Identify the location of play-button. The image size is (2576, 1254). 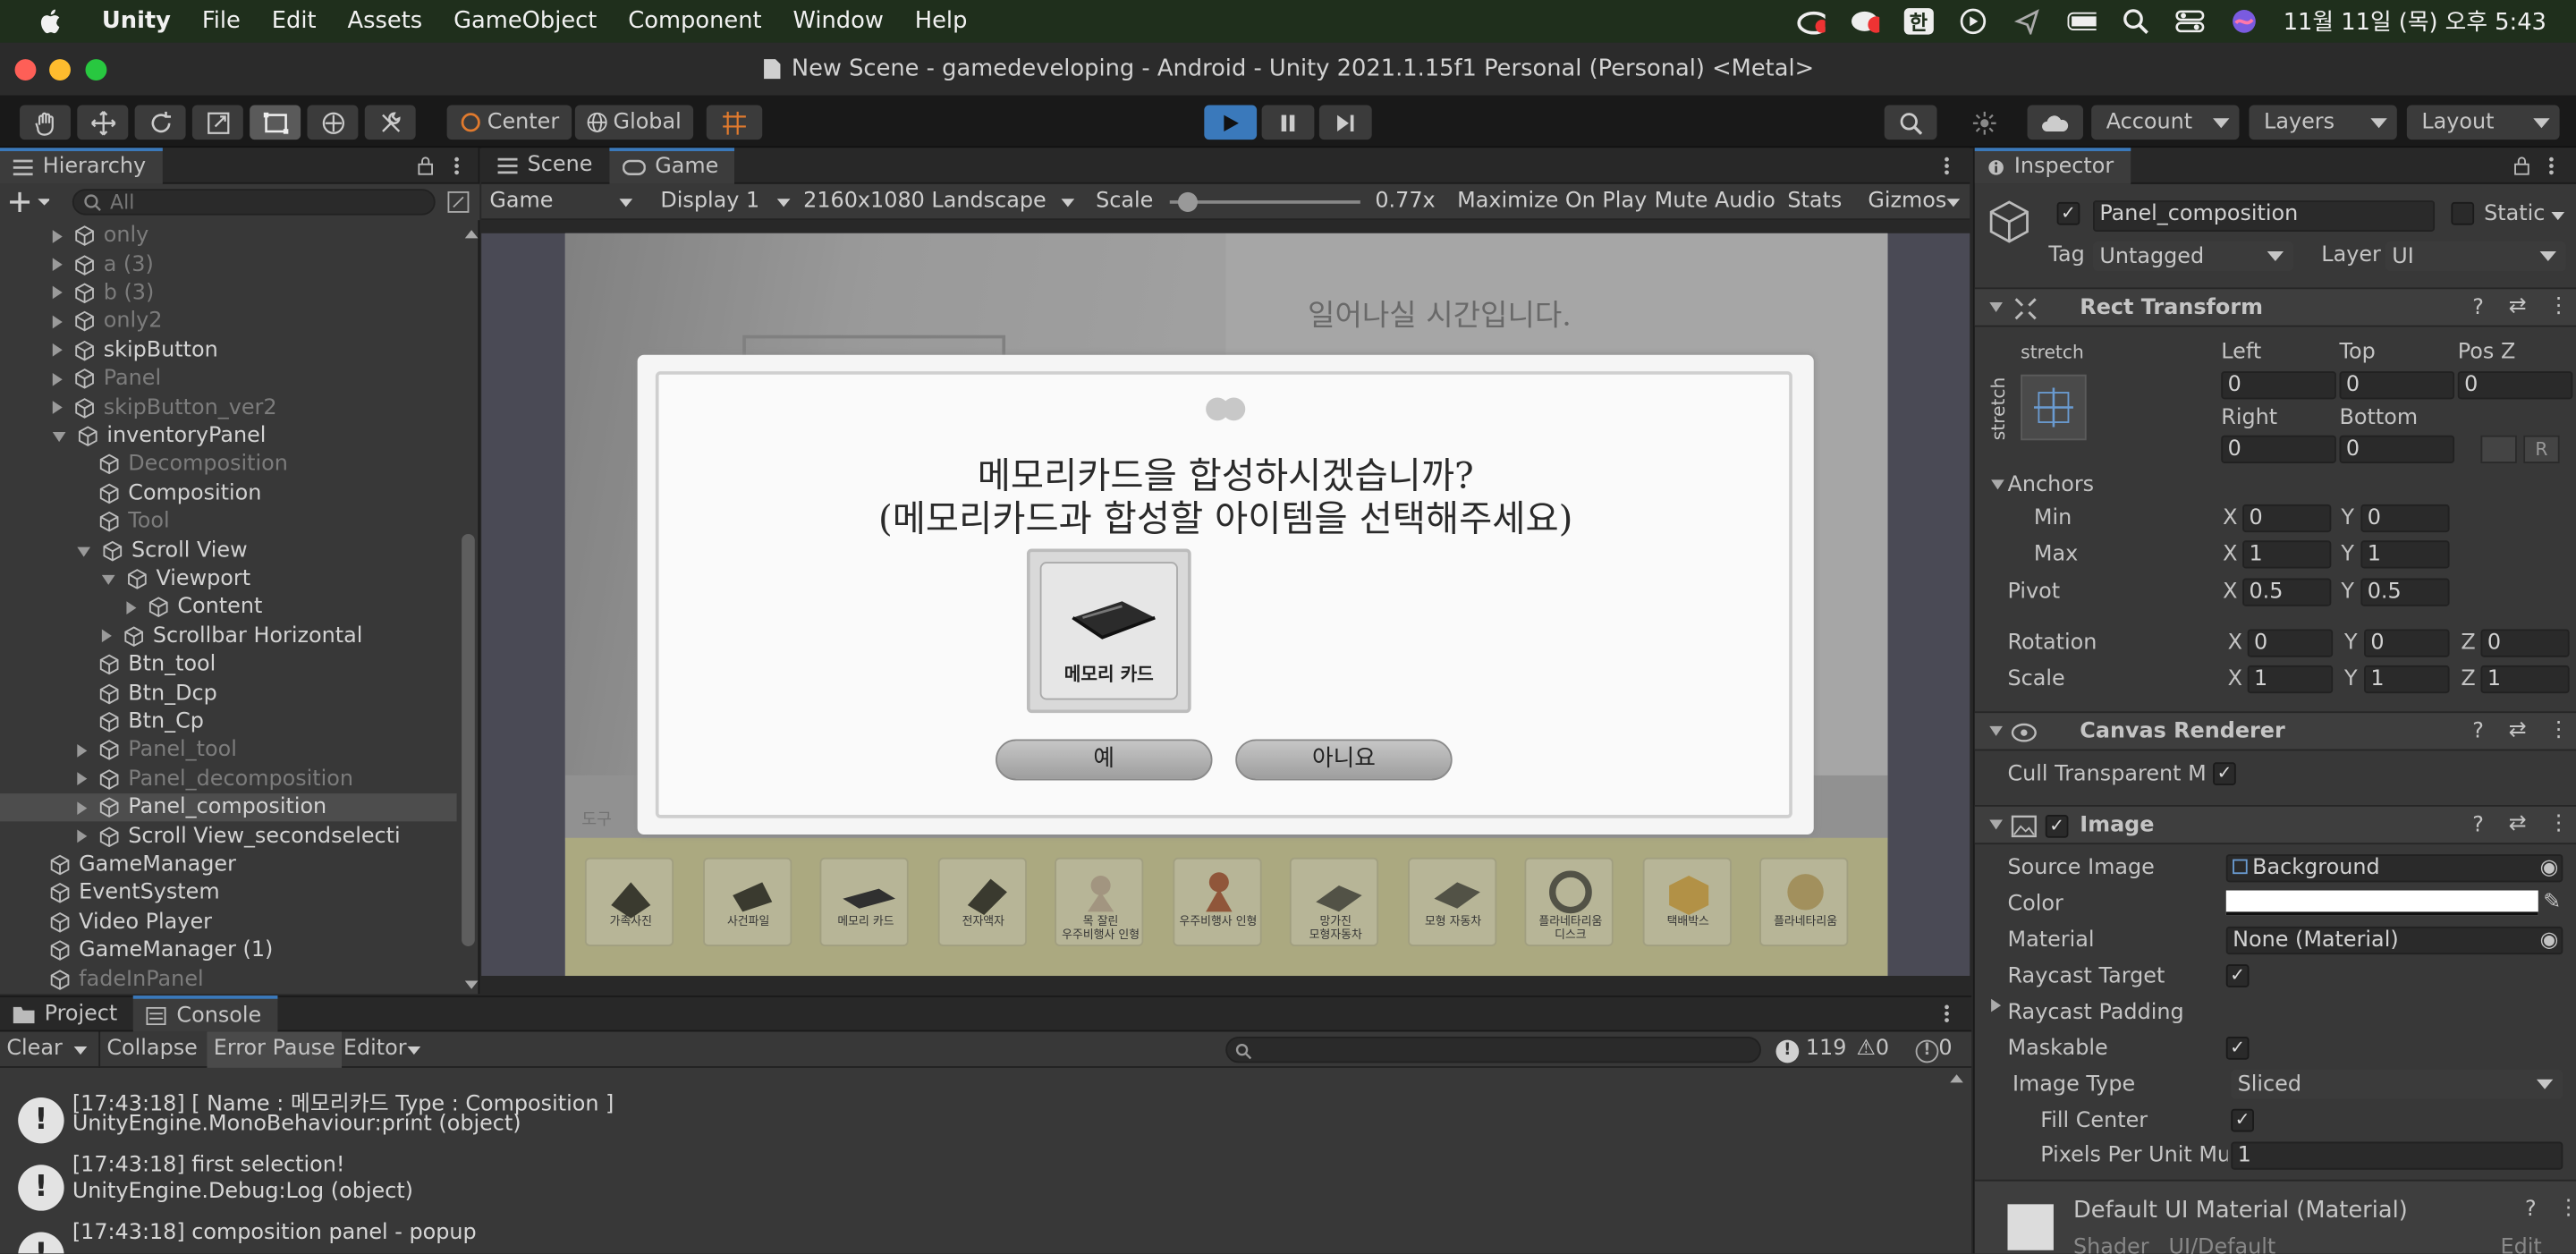
(1231, 123).